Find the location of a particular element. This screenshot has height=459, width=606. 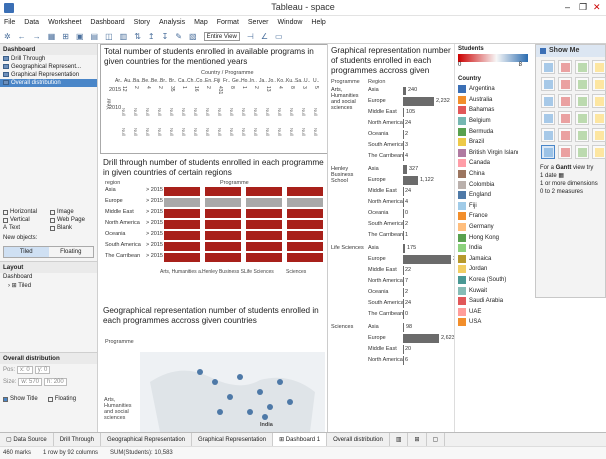

country-legend-item: Kuwait is located at coordinates (488, 290).